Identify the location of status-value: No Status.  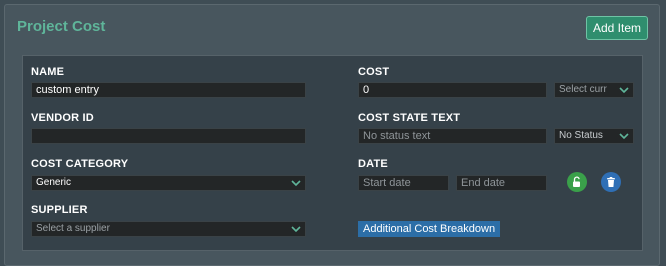
(581, 135).